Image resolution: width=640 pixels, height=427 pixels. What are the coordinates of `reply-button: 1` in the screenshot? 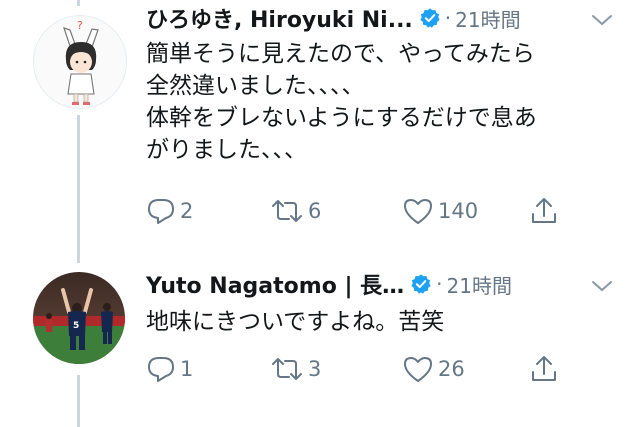 It's located at (169, 369).